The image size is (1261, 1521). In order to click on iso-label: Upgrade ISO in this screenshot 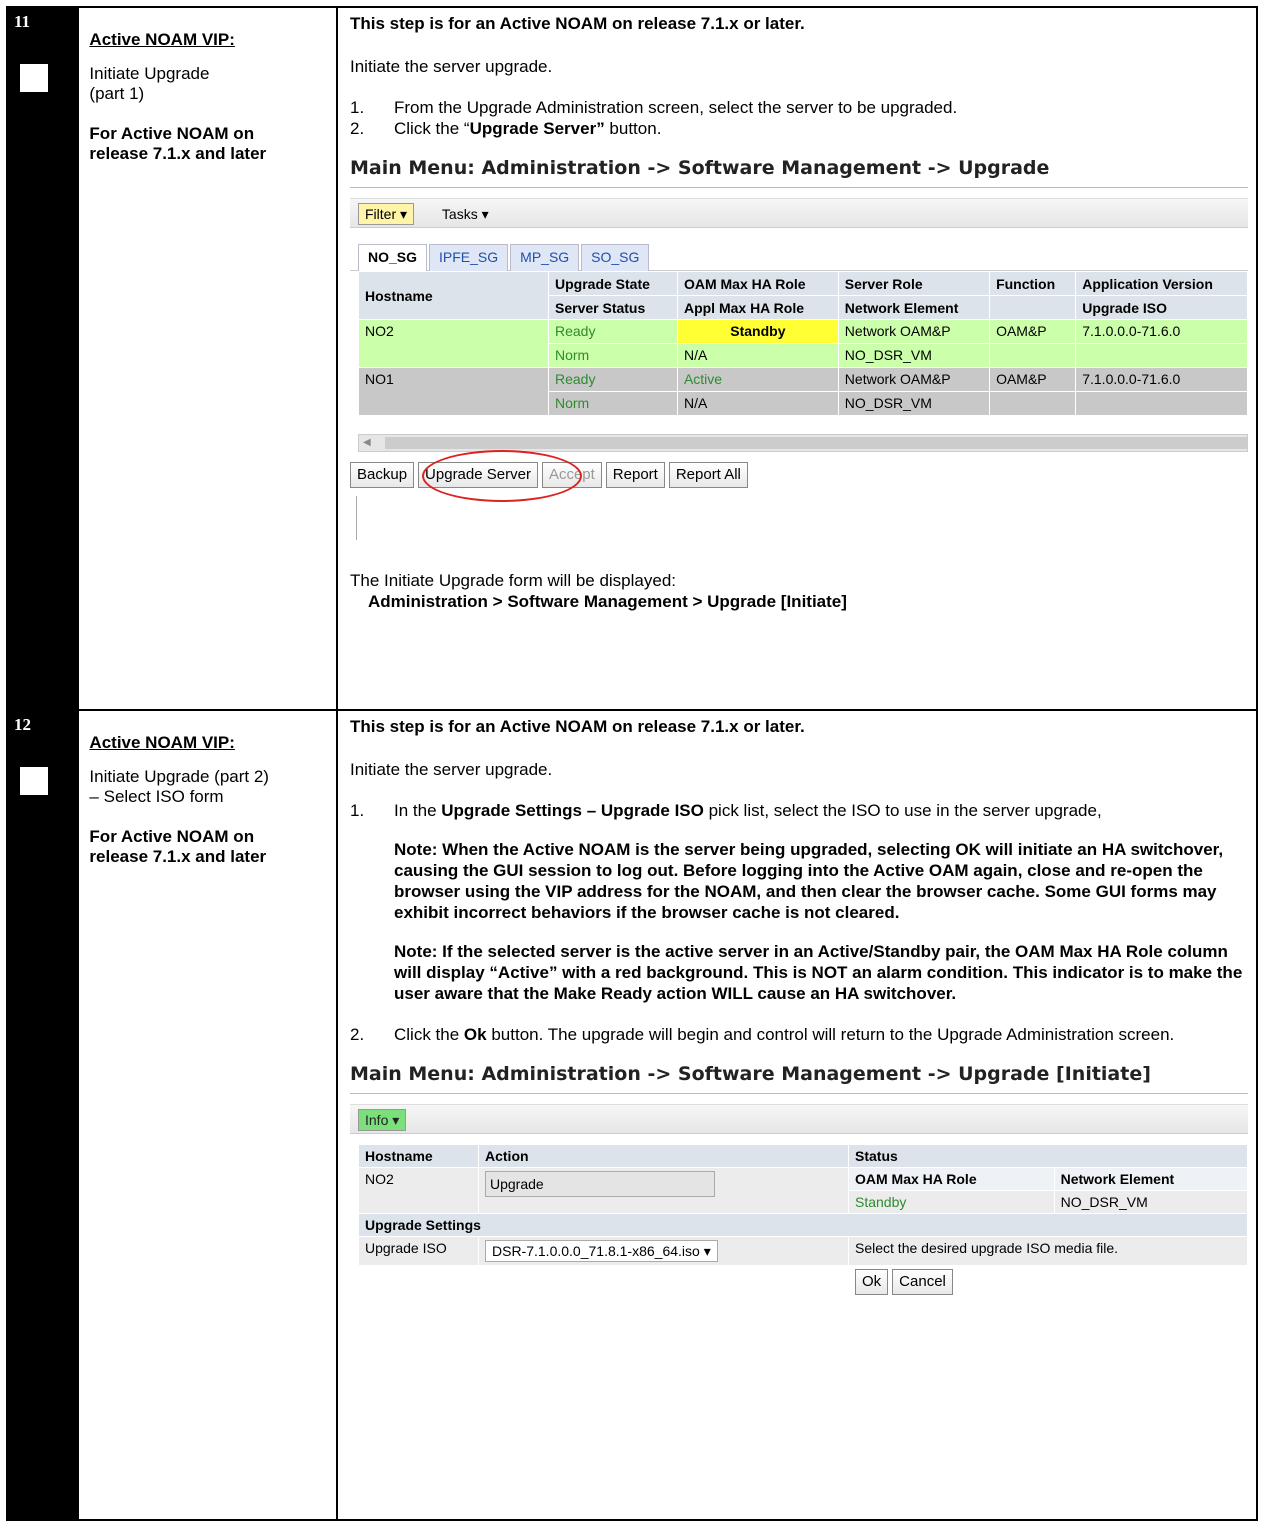, I will do `click(418, 1251)`.